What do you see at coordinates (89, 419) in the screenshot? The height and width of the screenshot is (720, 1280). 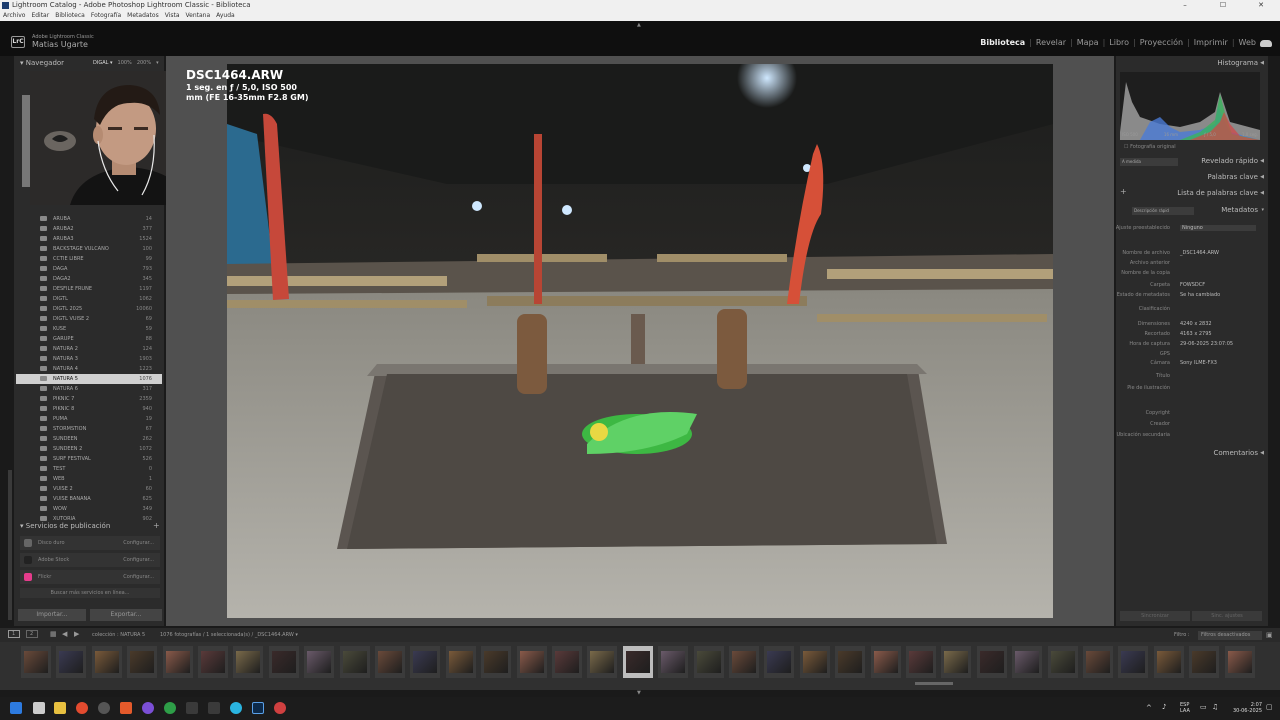 I see `folder-item: PUMA 19` at bounding box center [89, 419].